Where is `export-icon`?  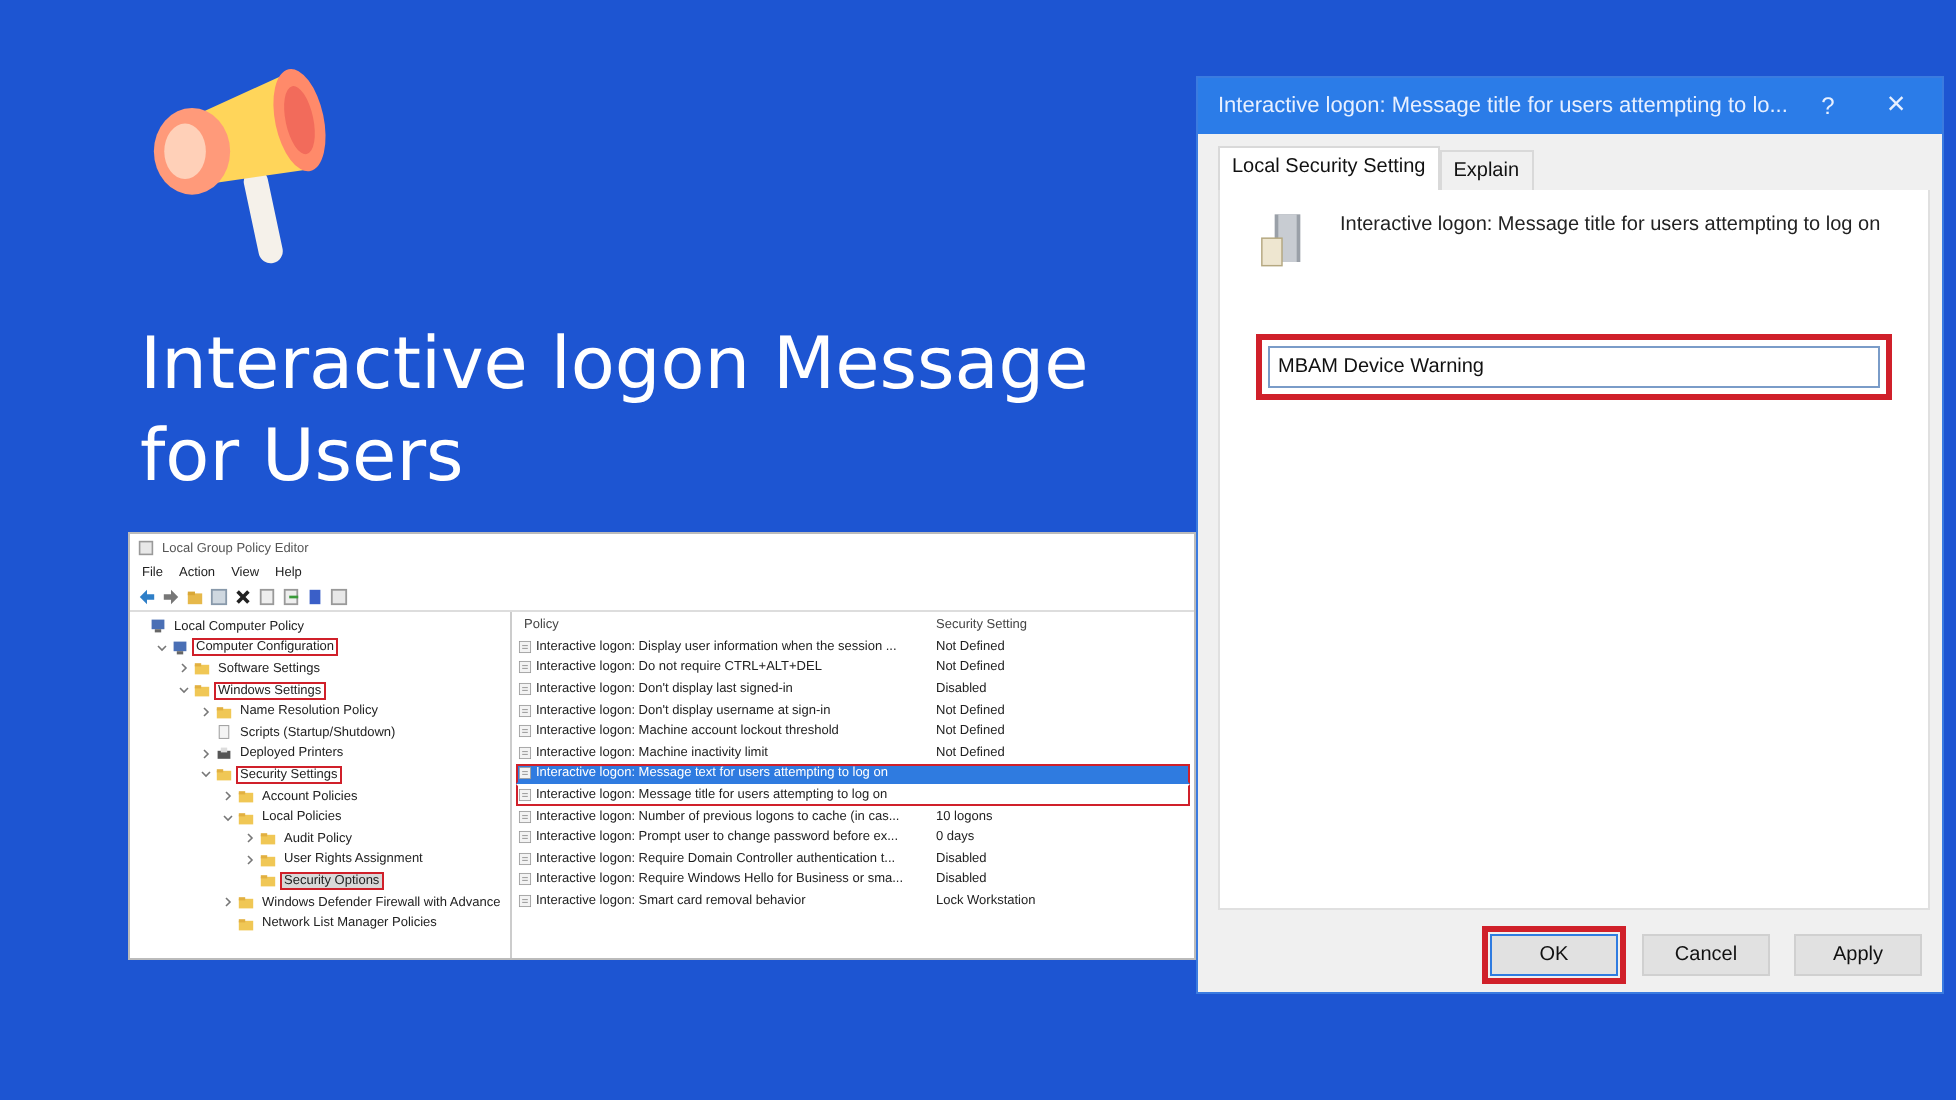
export-icon is located at coordinates (291, 597).